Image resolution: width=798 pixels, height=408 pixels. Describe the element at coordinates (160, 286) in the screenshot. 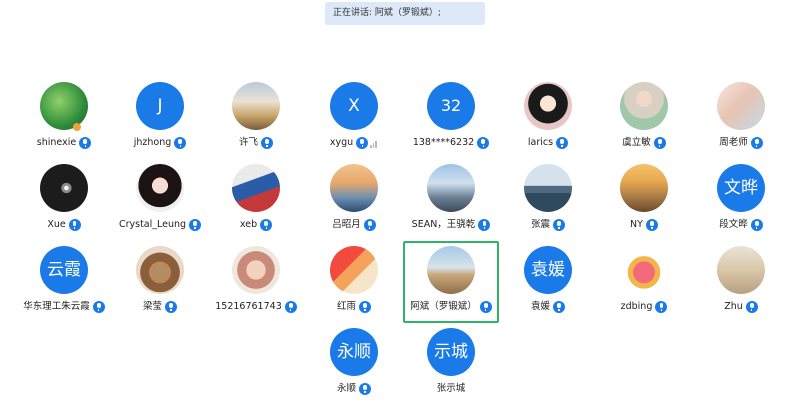

I see `participant-tile: 梁莹` at that location.